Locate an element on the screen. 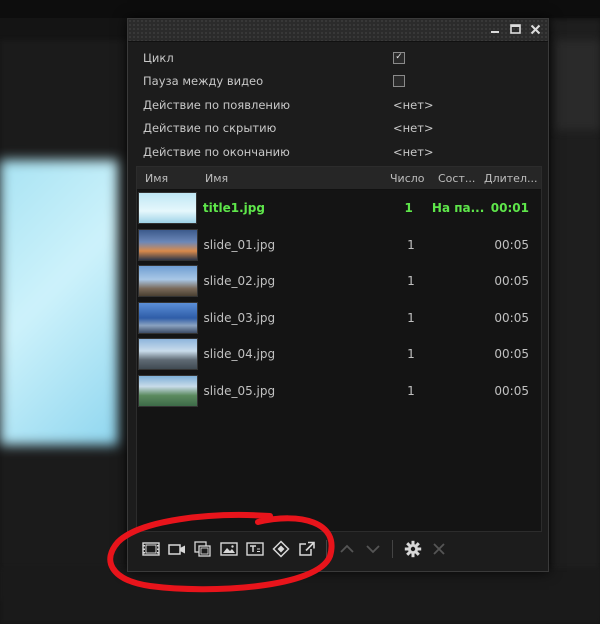 This screenshot has width=600, height=624. item-duration: 00:01 is located at coordinates (509, 208).